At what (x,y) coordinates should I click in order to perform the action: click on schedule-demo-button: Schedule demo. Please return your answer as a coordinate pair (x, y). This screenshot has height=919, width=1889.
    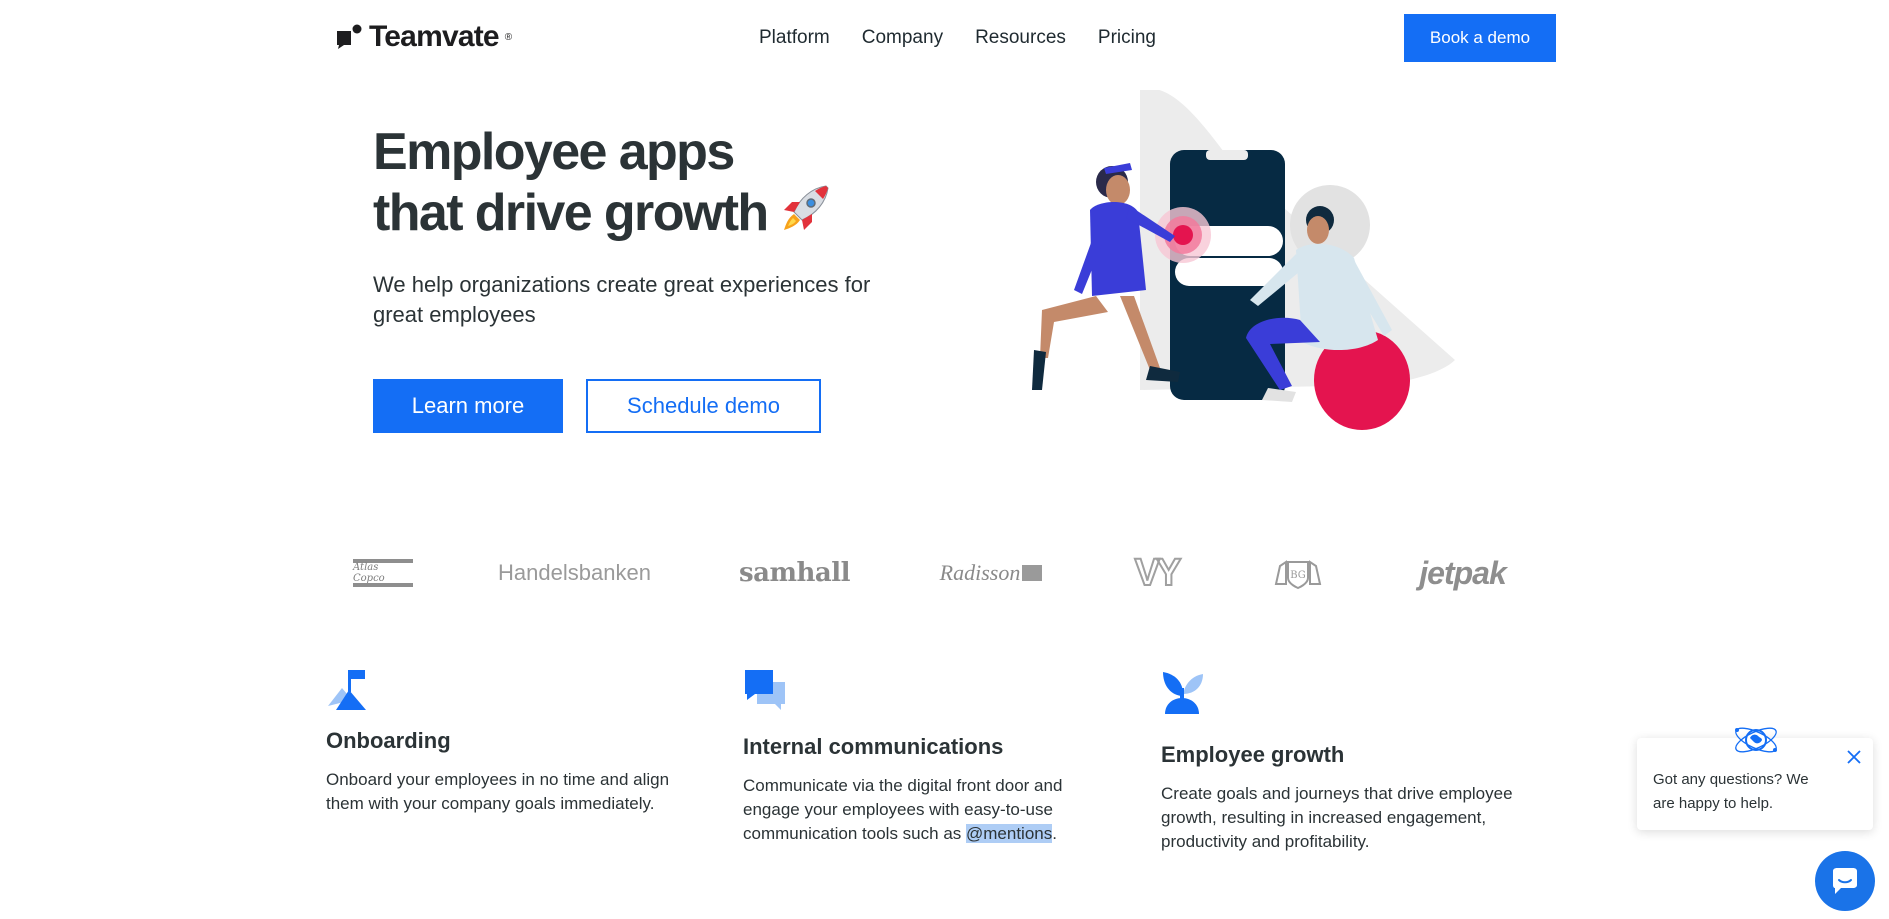
    Looking at the image, I should click on (703, 406).